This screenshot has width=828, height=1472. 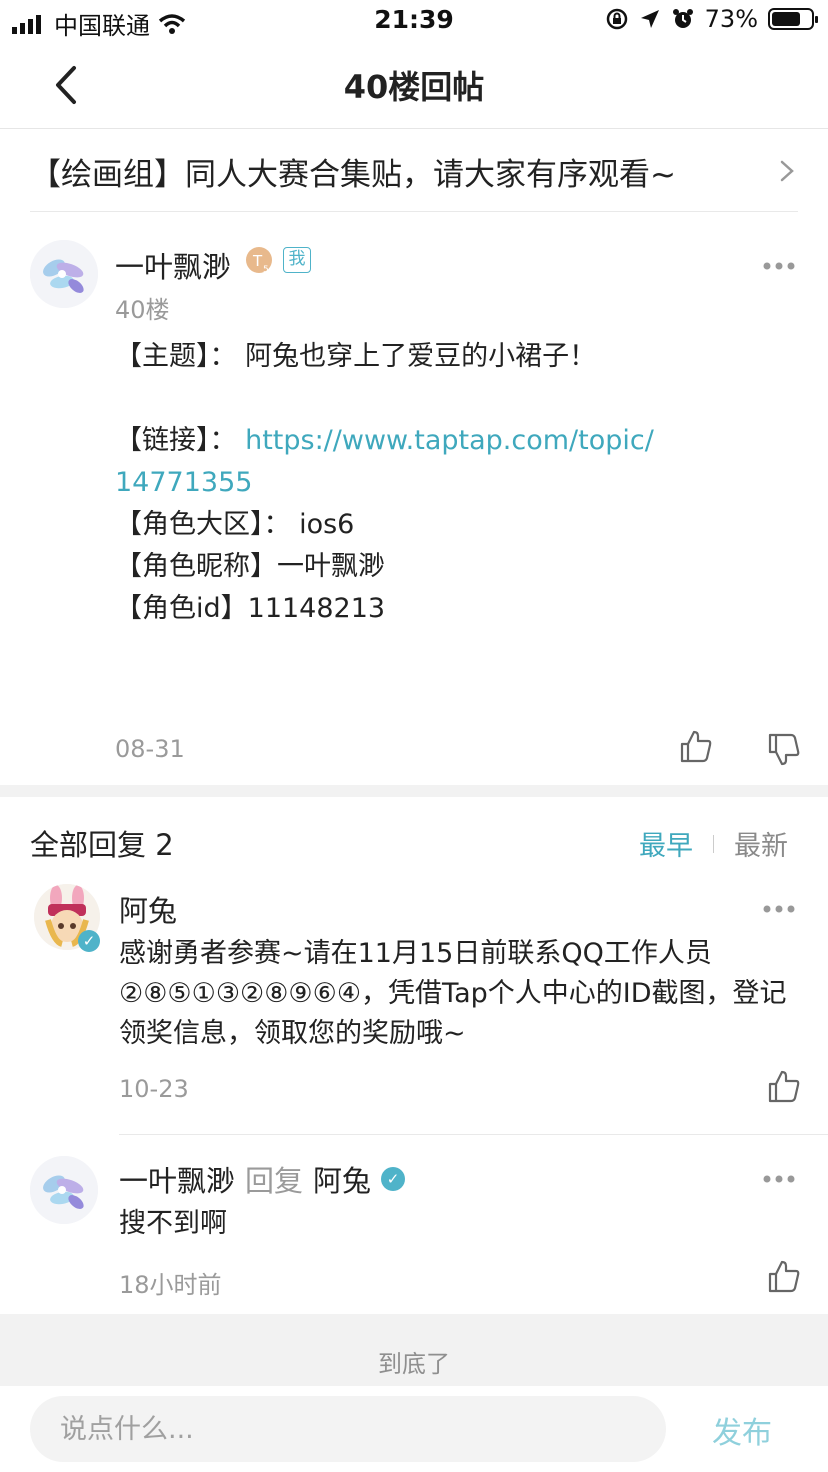 What do you see at coordinates (356, 356) in the screenshot?
I see `post-line: 【主题】： 阿兔也穿上了爱豆的小裙子！` at bounding box center [356, 356].